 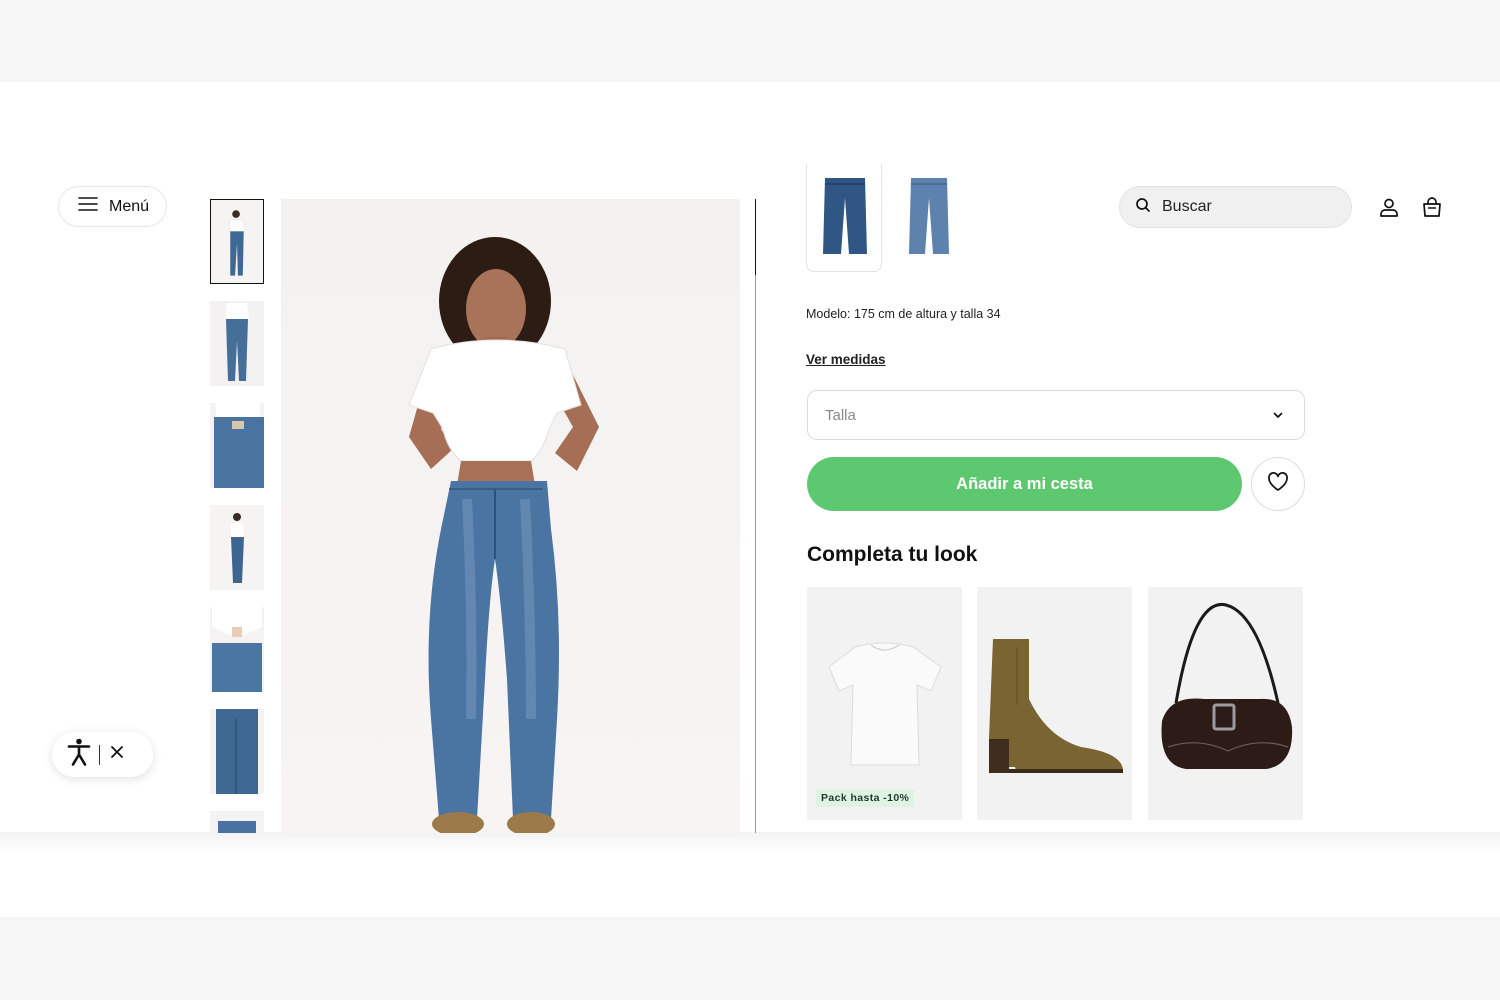 What do you see at coordinates (1187, 206) in the screenshot?
I see `search-placeholder: Buscar` at bounding box center [1187, 206].